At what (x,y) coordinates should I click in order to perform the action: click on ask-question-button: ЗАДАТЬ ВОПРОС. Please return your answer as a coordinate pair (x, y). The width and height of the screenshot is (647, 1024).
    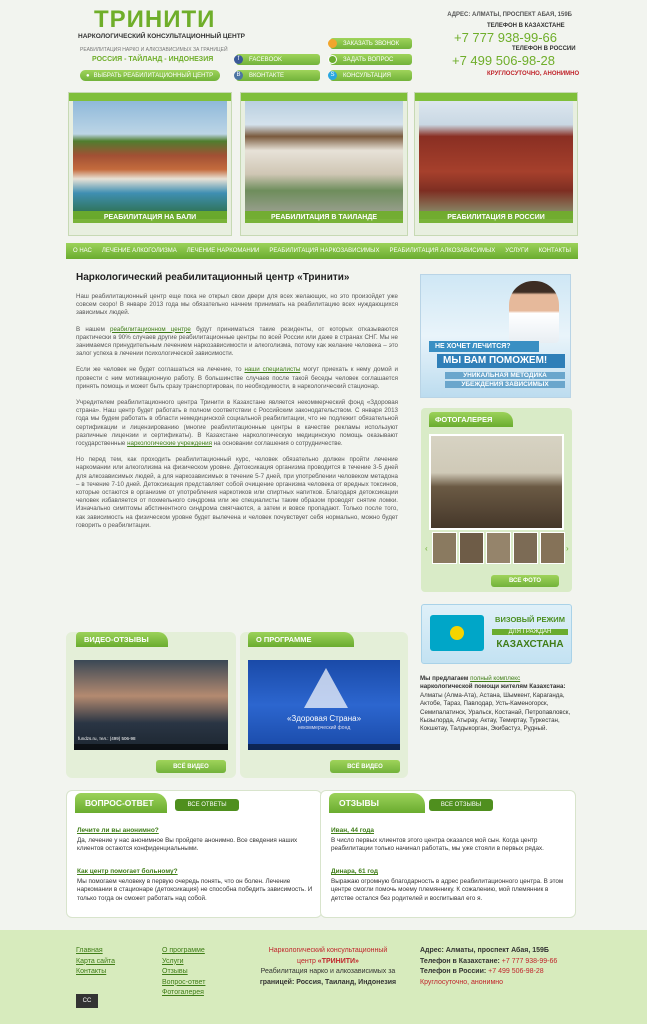
    Looking at the image, I should click on (370, 59).